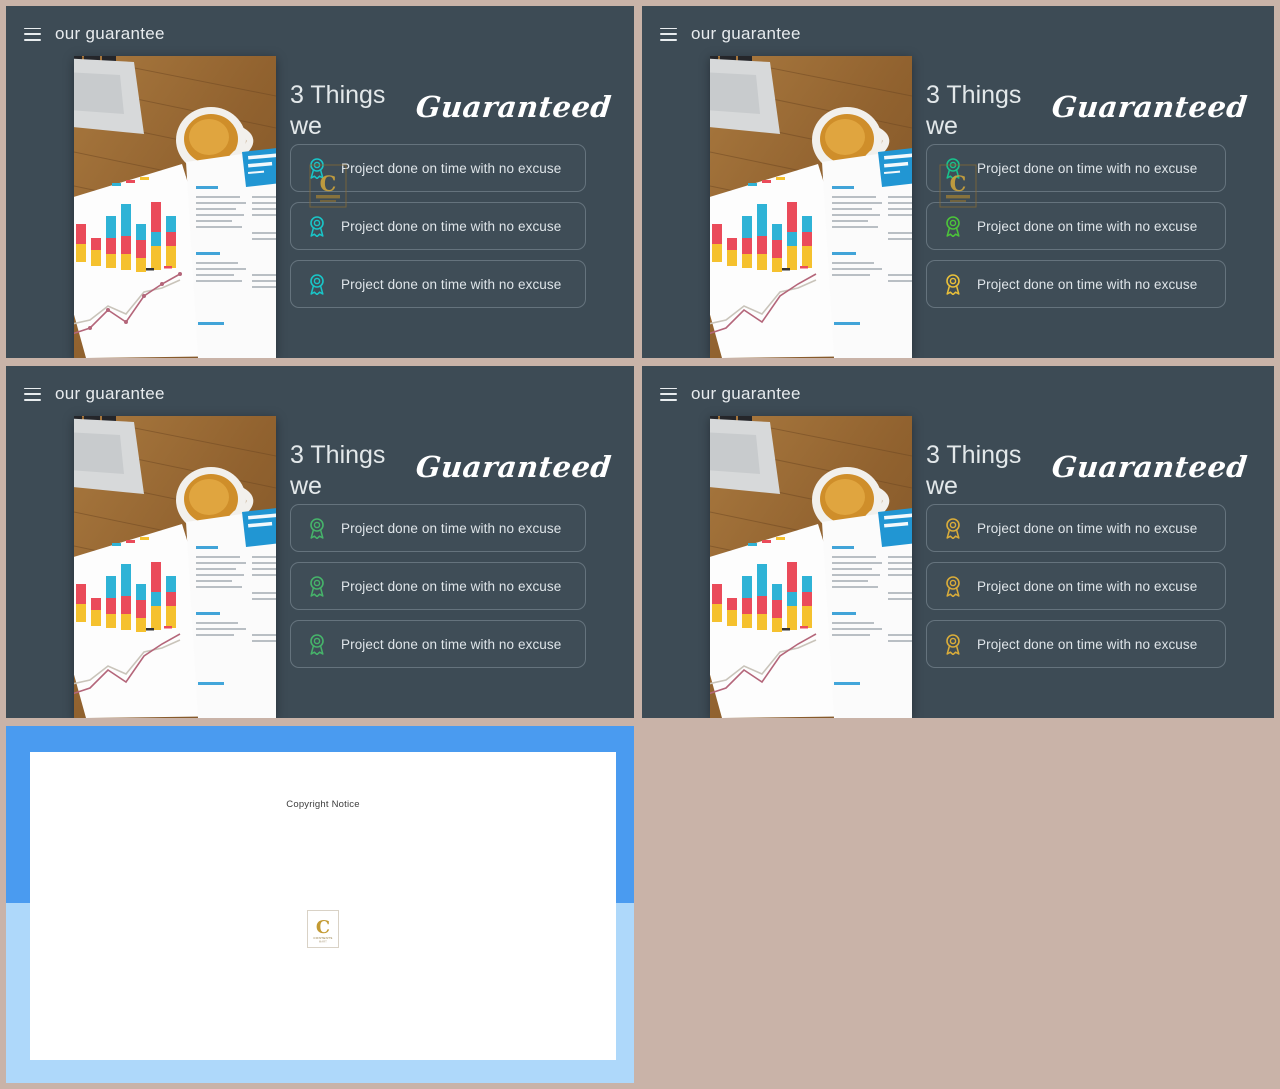  I want to click on slide-4-photo: Goo, so click(811, 567).